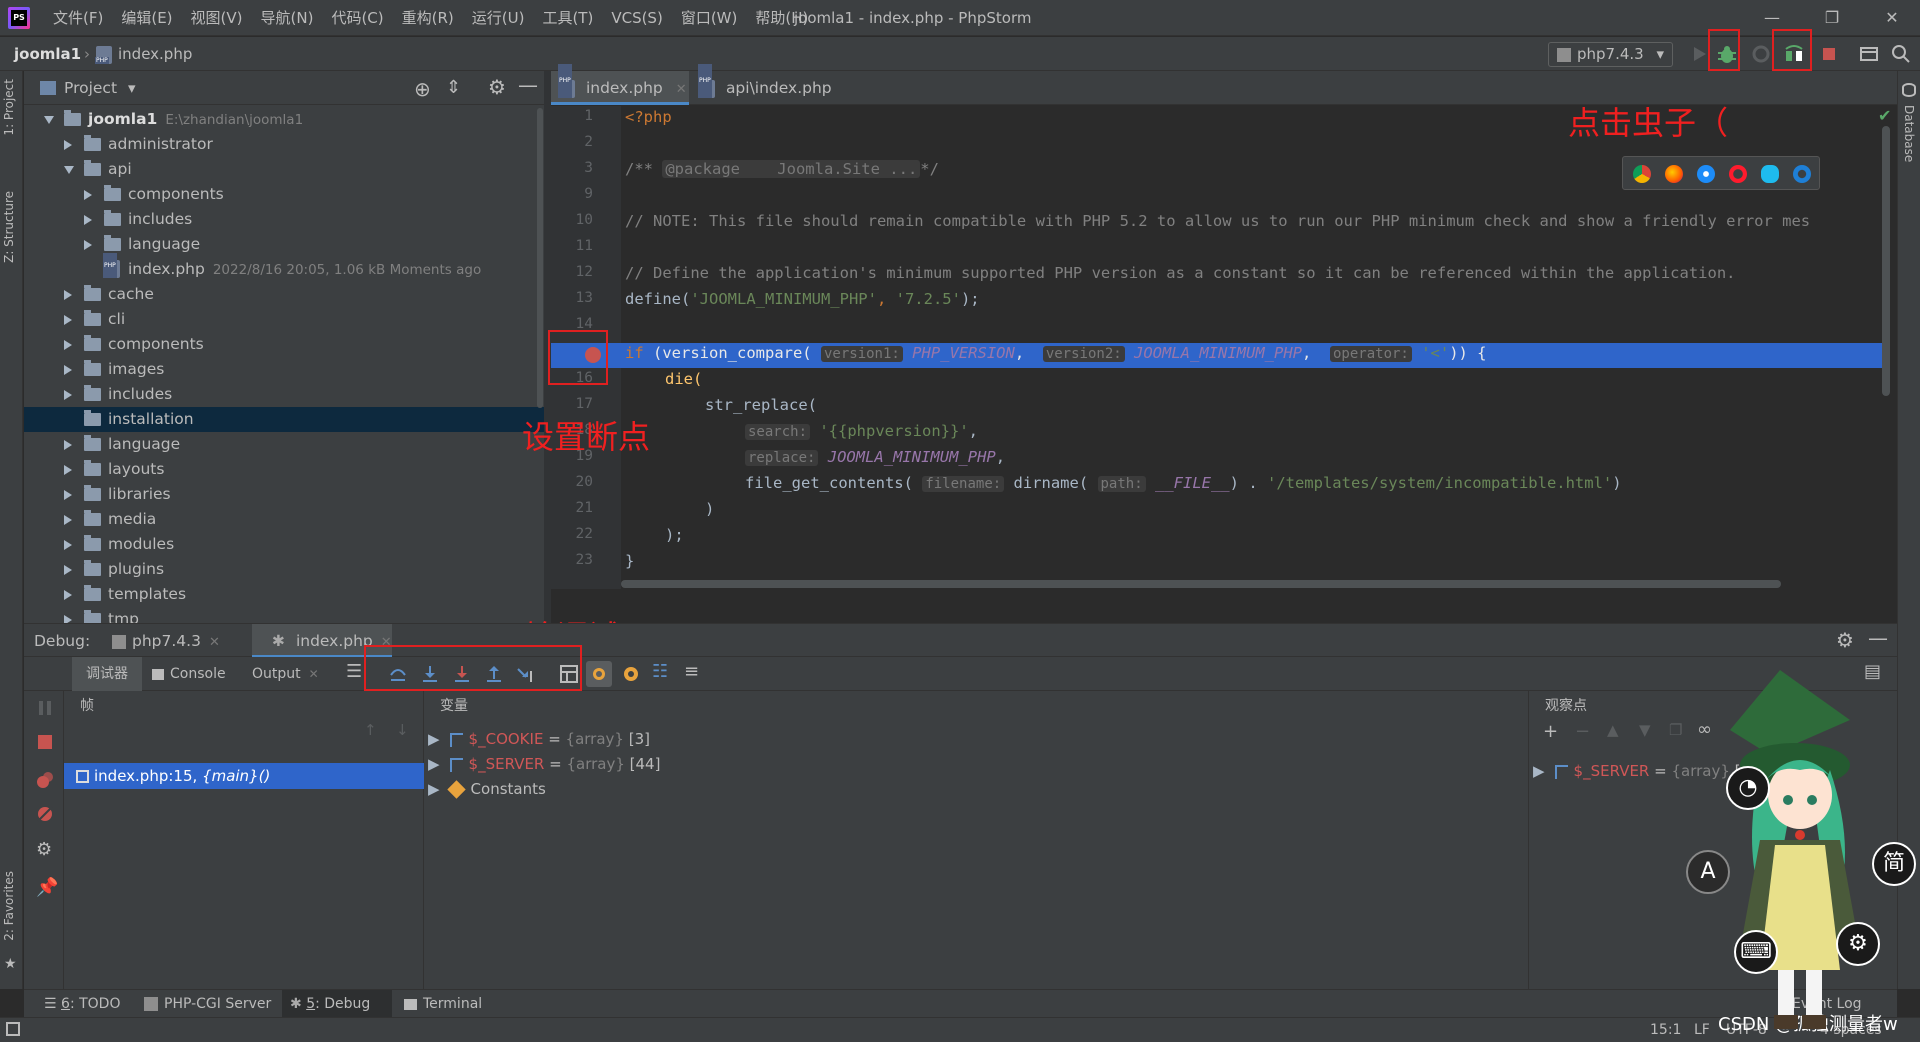 This screenshot has height=1042, width=1920. I want to click on arrow-up-icon: ↑, so click(370, 730).